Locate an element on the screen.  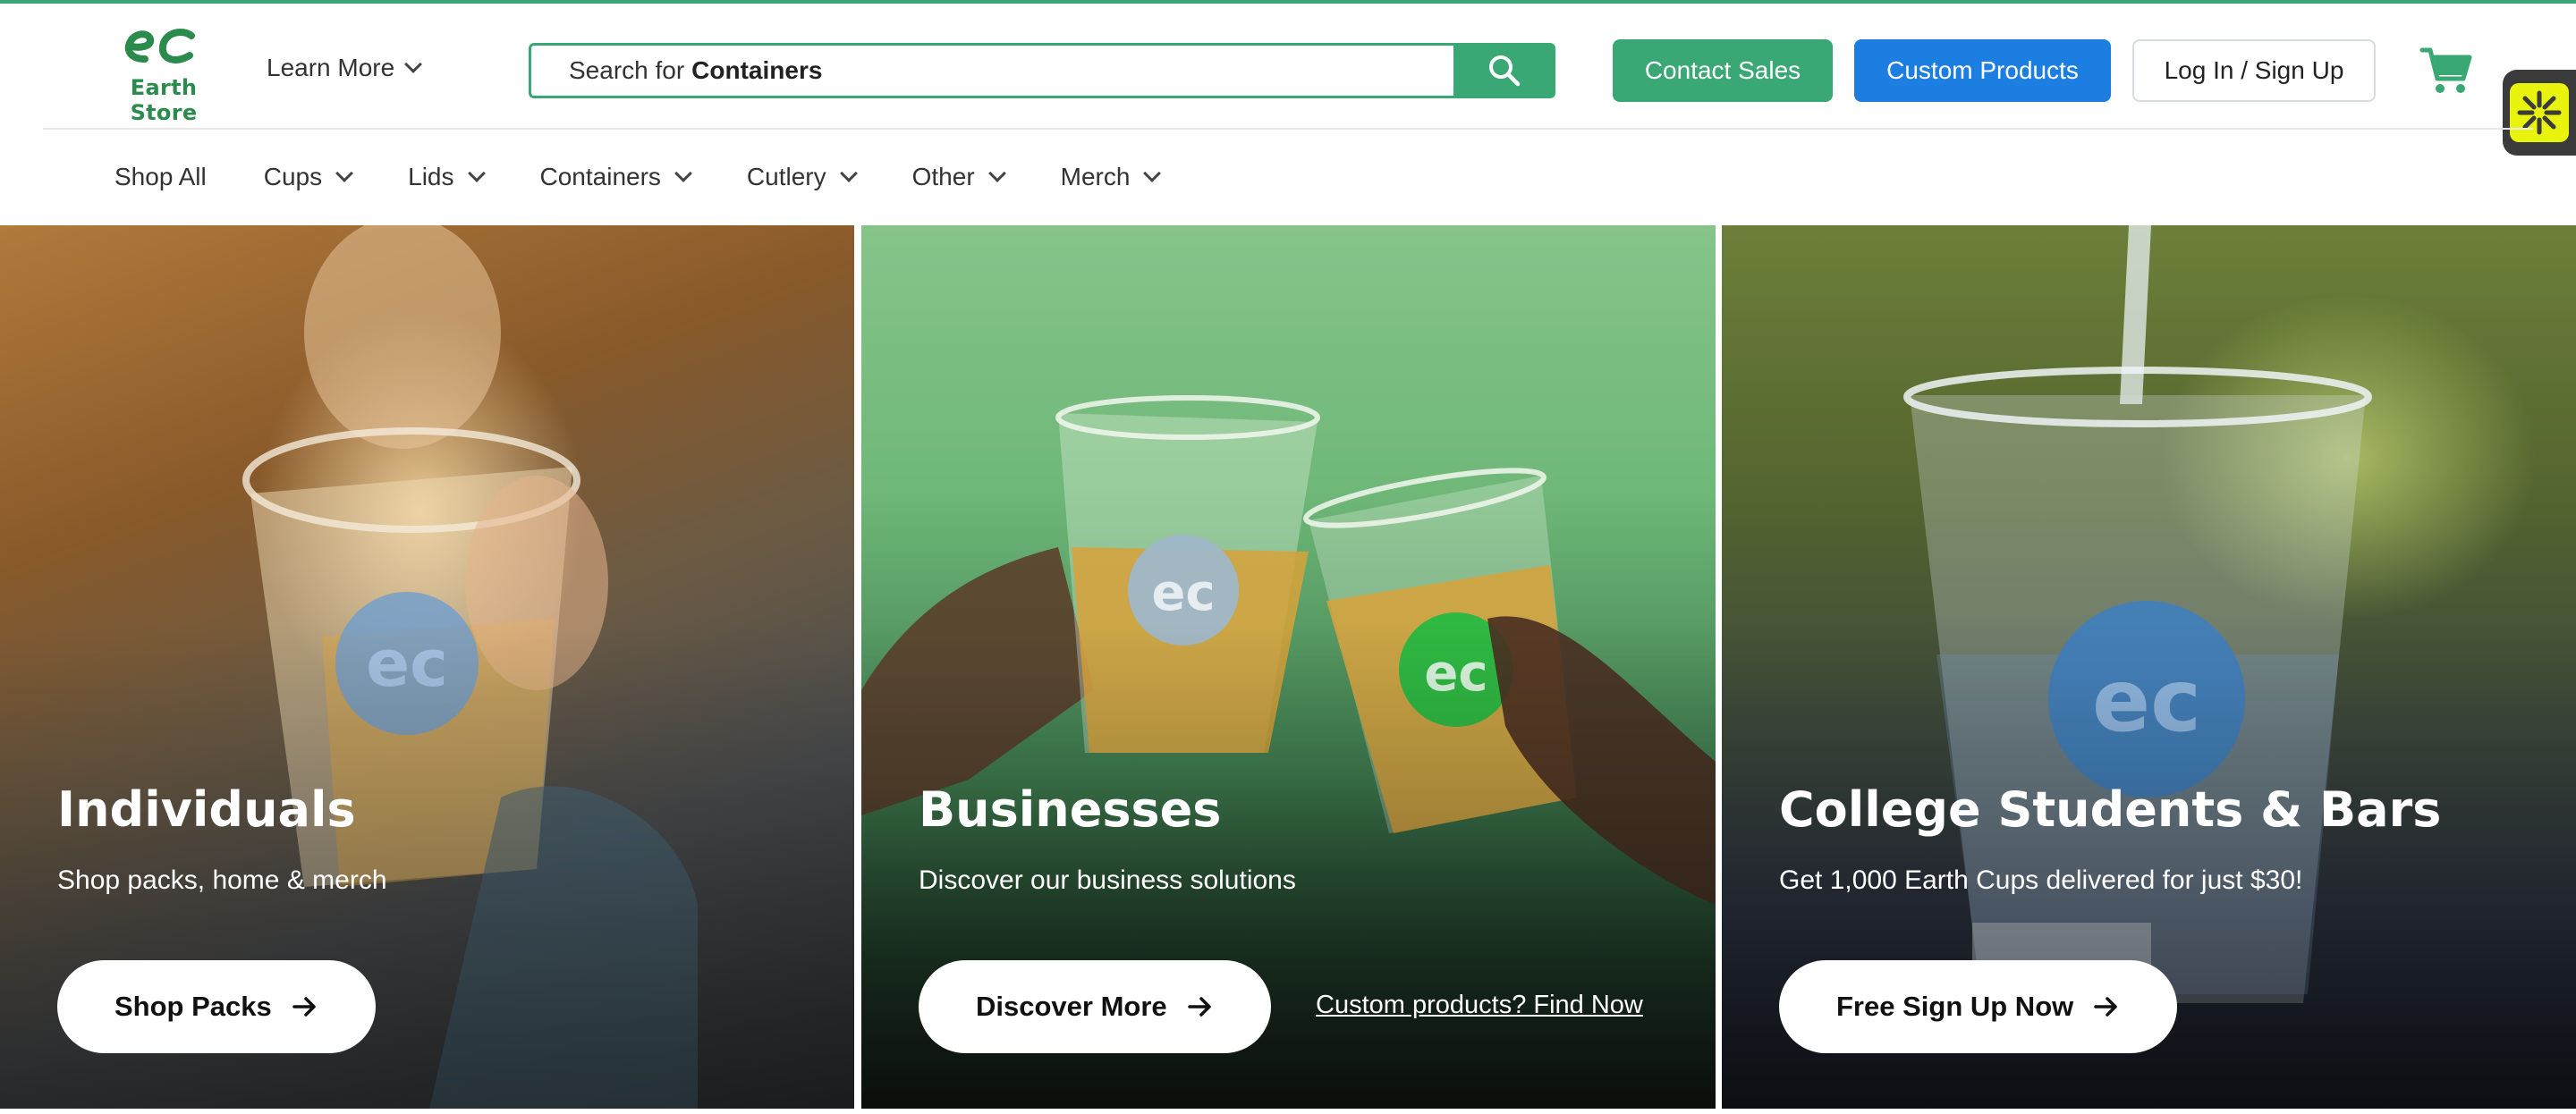
discover-more-button: Discover More is located at coordinates (1095, 1006).